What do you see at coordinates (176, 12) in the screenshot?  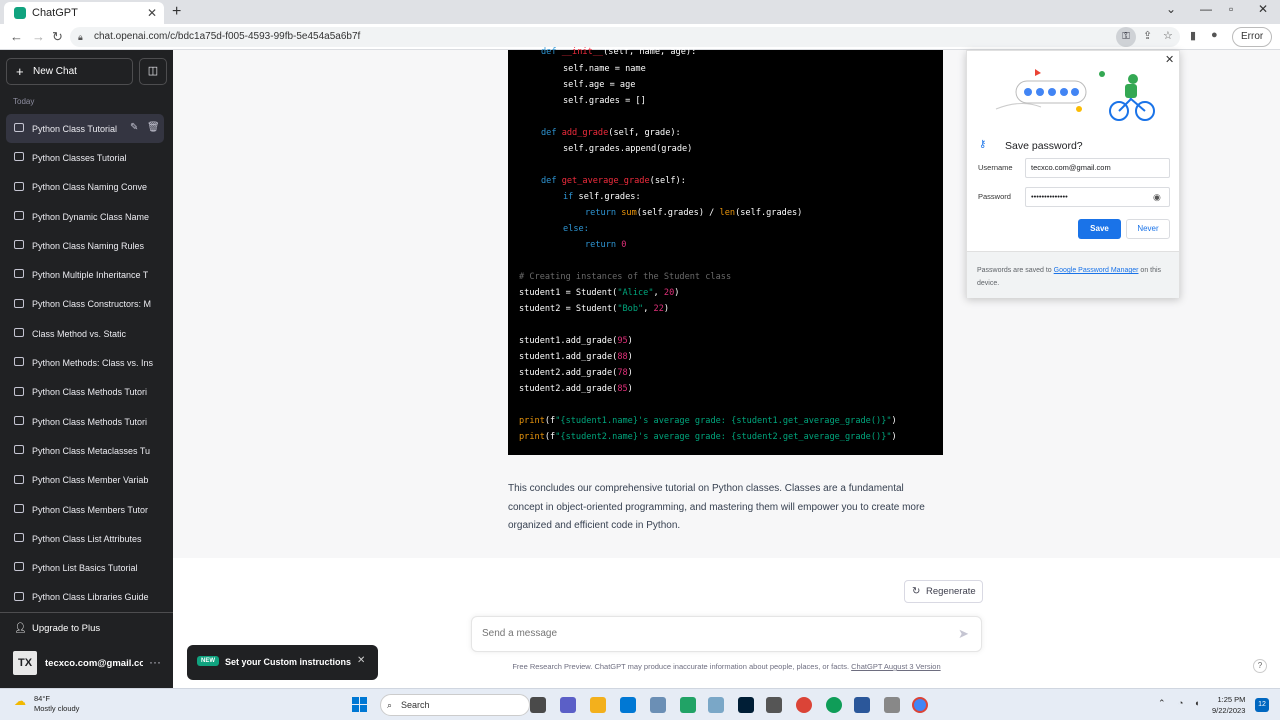 I see `new-tab-button: +` at bounding box center [176, 12].